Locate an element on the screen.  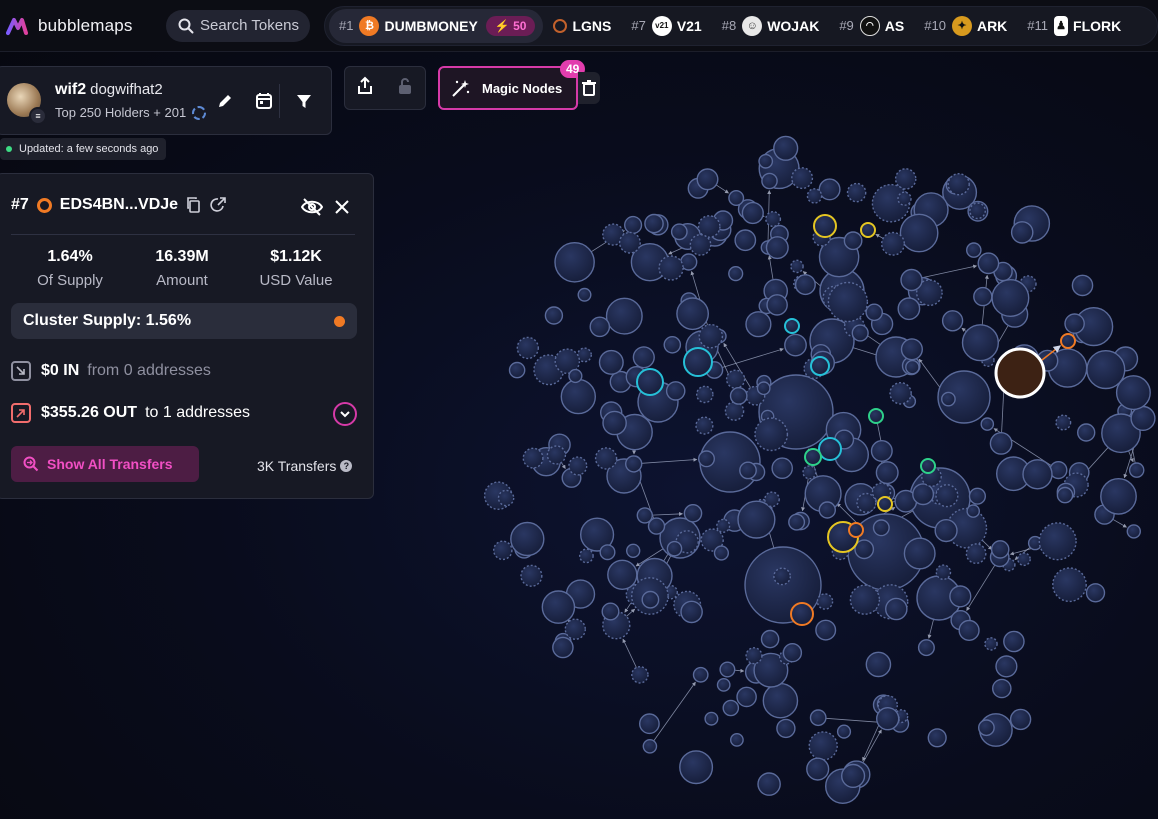
show-all-transfers-button: Show All Transfers is located at coordinates (105, 464).